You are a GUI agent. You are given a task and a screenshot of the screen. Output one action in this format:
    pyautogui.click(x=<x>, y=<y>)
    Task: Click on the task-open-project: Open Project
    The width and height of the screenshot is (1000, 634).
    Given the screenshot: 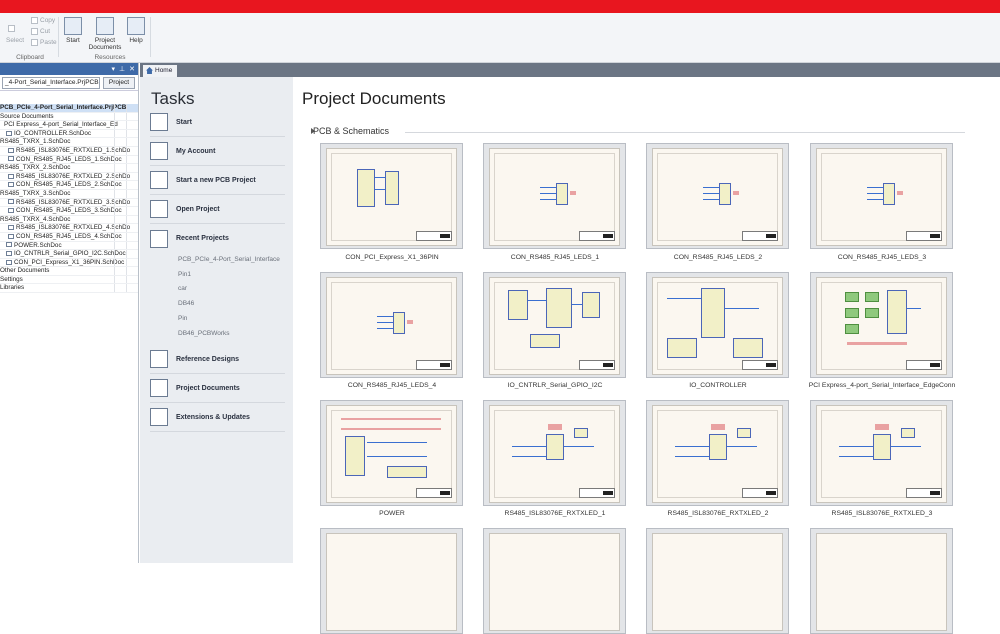 What is the action you would take?
    pyautogui.click(x=217, y=209)
    